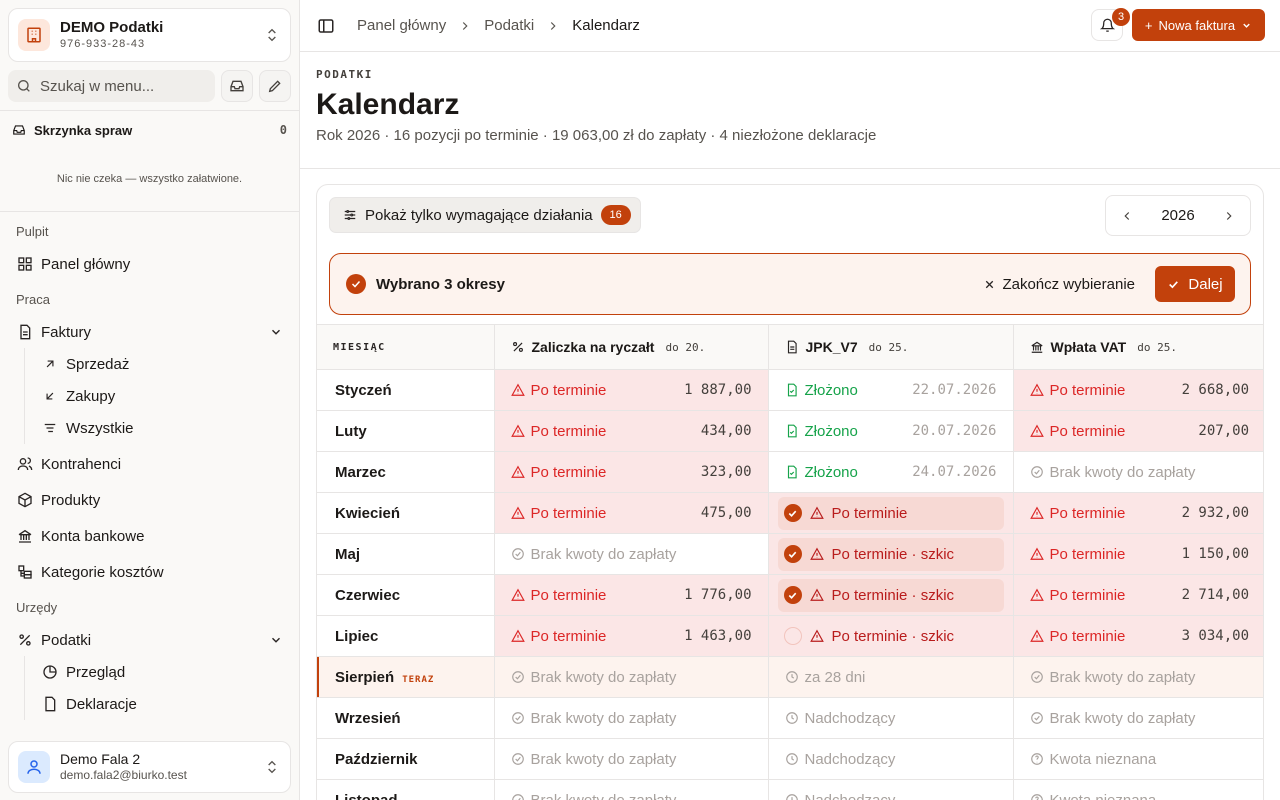  I want to click on sidebar-toggle-icon, so click(326, 26).